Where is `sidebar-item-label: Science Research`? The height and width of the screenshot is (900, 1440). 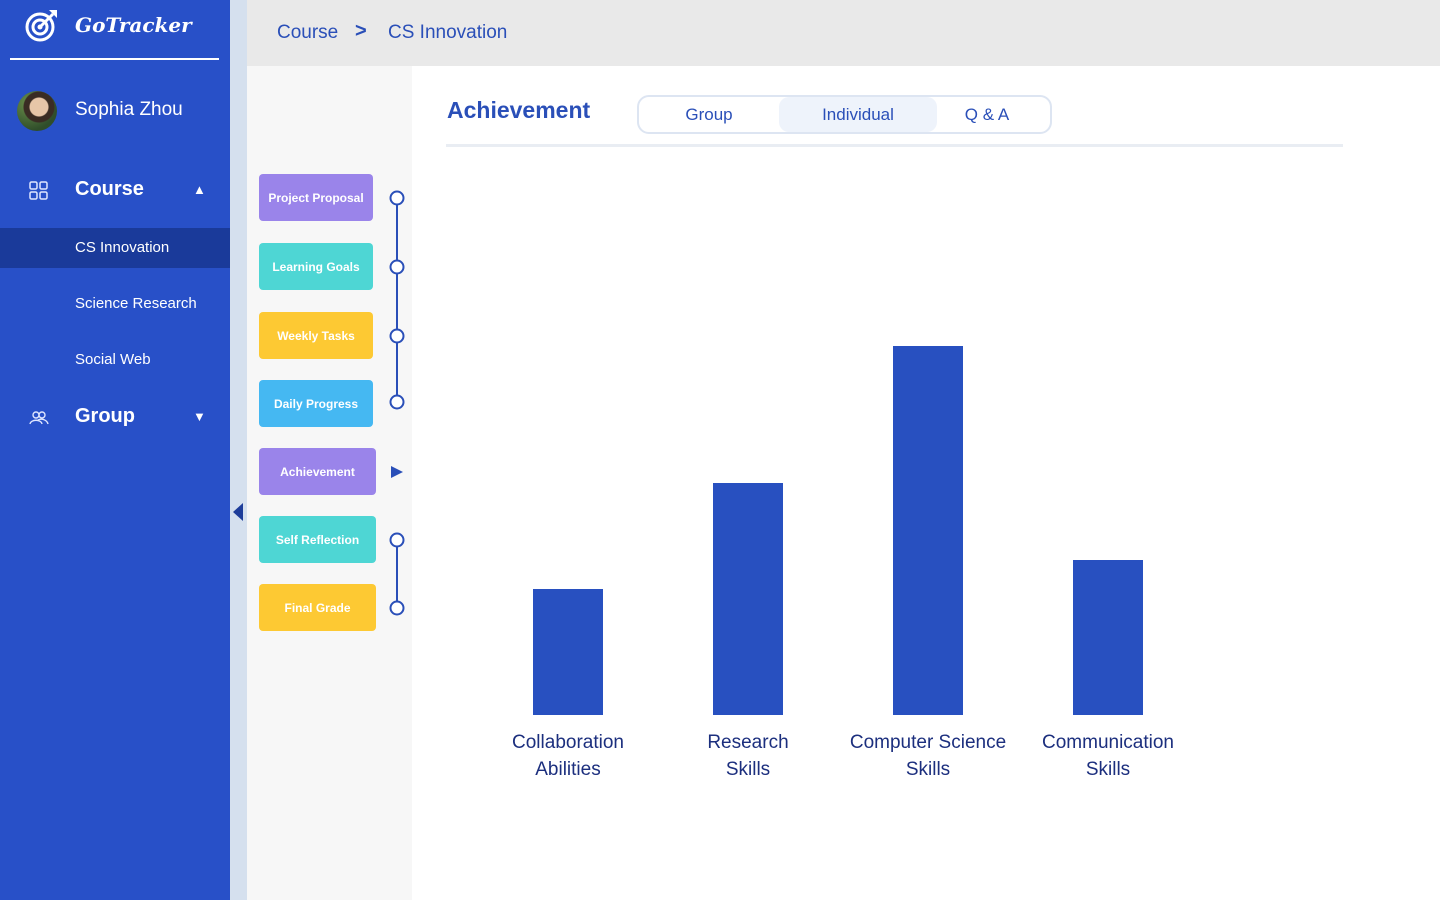 sidebar-item-label: Science Research is located at coordinates (136, 303).